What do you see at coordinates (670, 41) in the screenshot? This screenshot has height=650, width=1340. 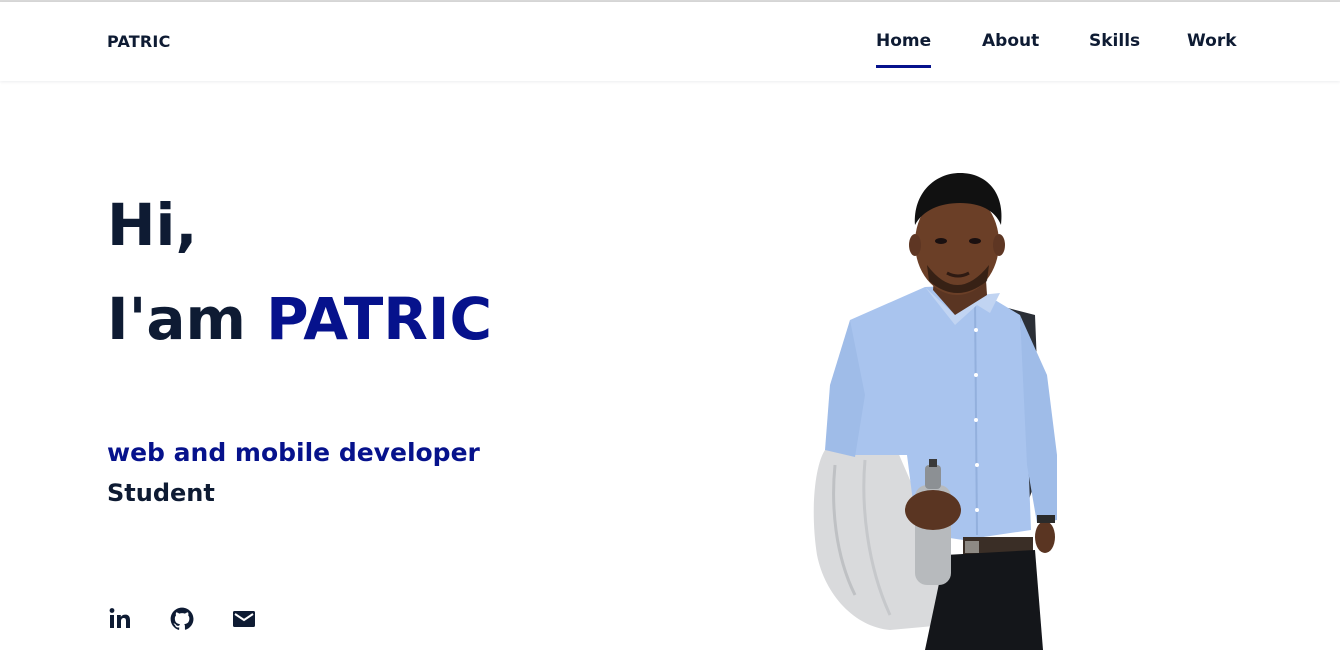 I see `site-header: PATRIC Home About Skills Work` at bounding box center [670, 41].